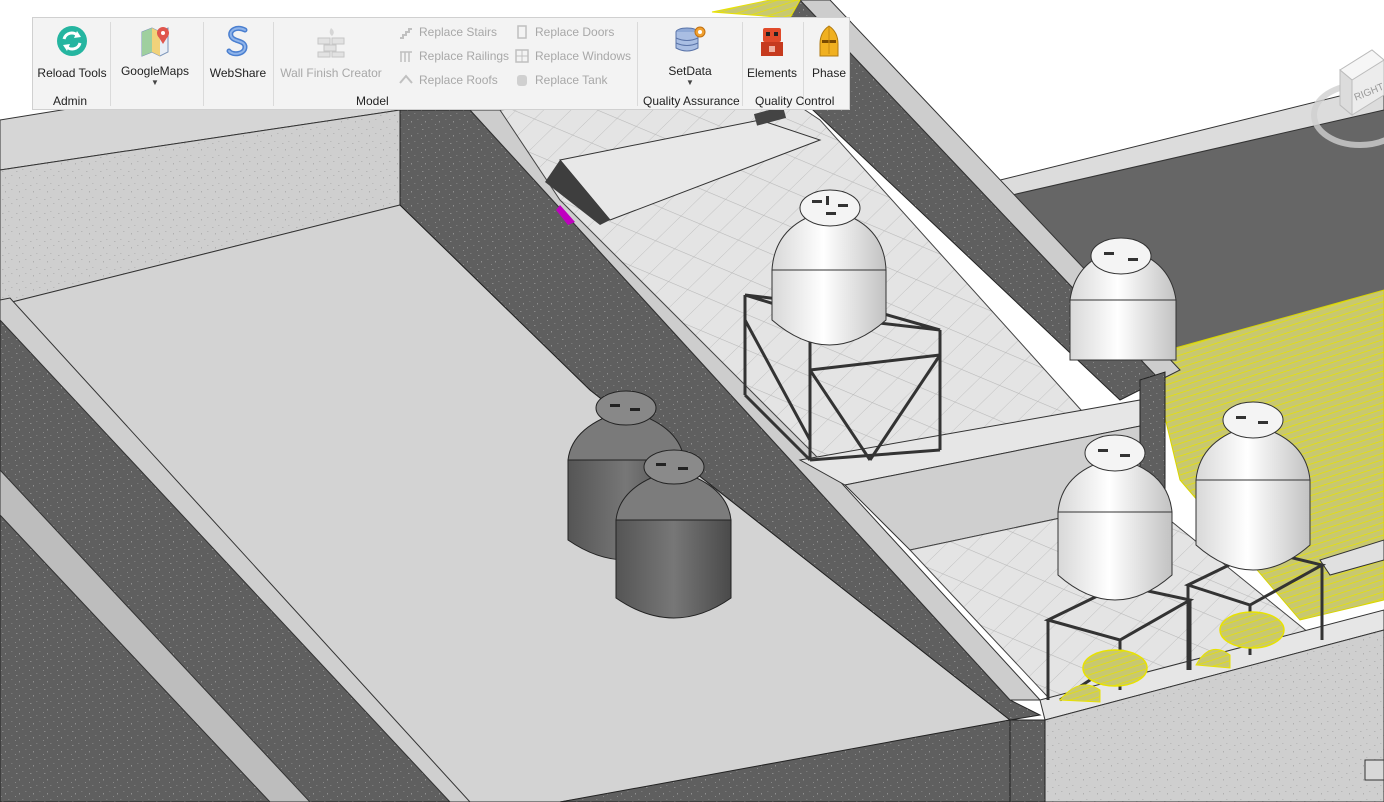 This screenshot has height=802, width=1384. What do you see at coordinates (406, 79) in the screenshot?
I see `roof-icon` at bounding box center [406, 79].